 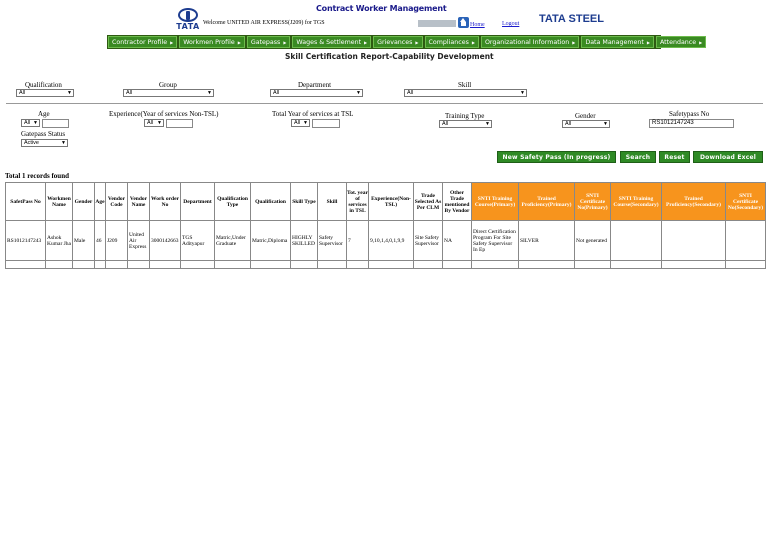 I want to click on nav-label: Data Management, so click(x=614, y=42).